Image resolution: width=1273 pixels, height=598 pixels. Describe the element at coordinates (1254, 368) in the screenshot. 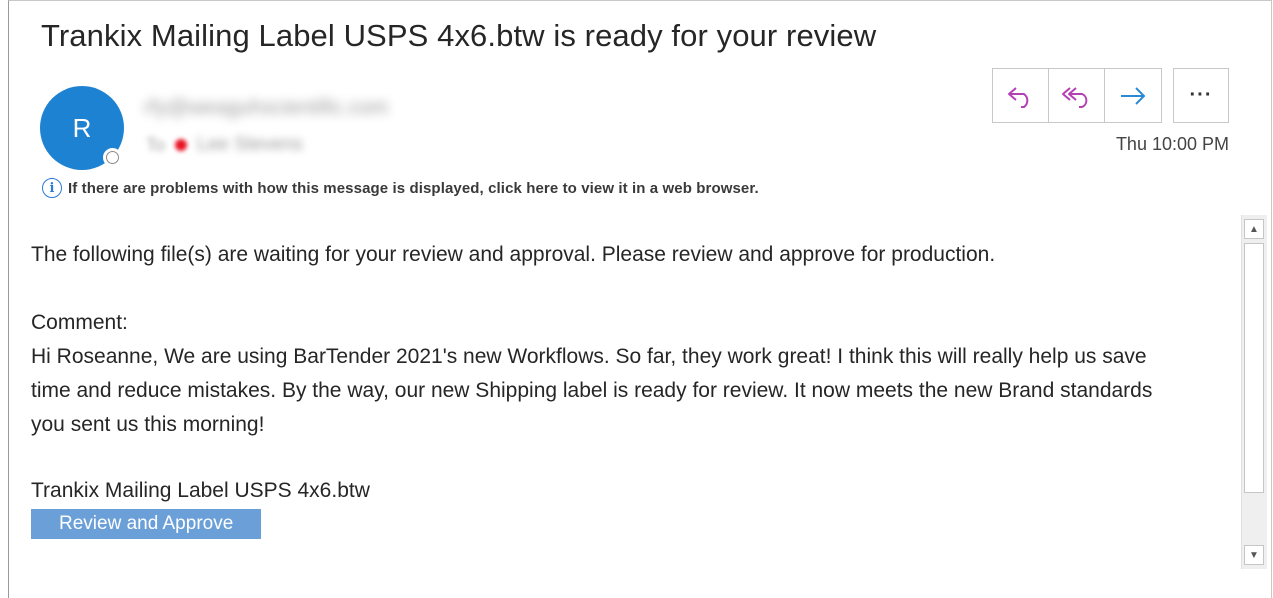

I see `scroll-thumb` at that location.